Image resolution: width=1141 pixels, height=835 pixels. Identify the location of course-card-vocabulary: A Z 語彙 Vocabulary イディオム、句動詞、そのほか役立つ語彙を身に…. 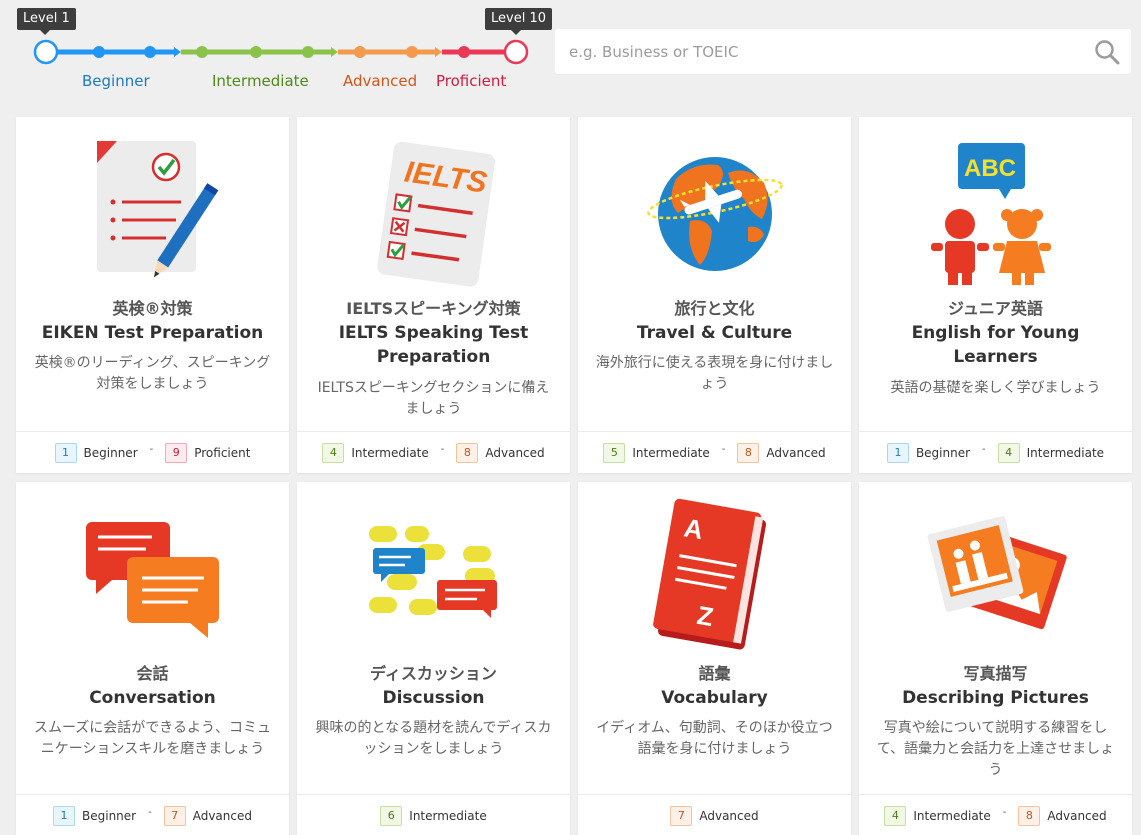
(714, 658).